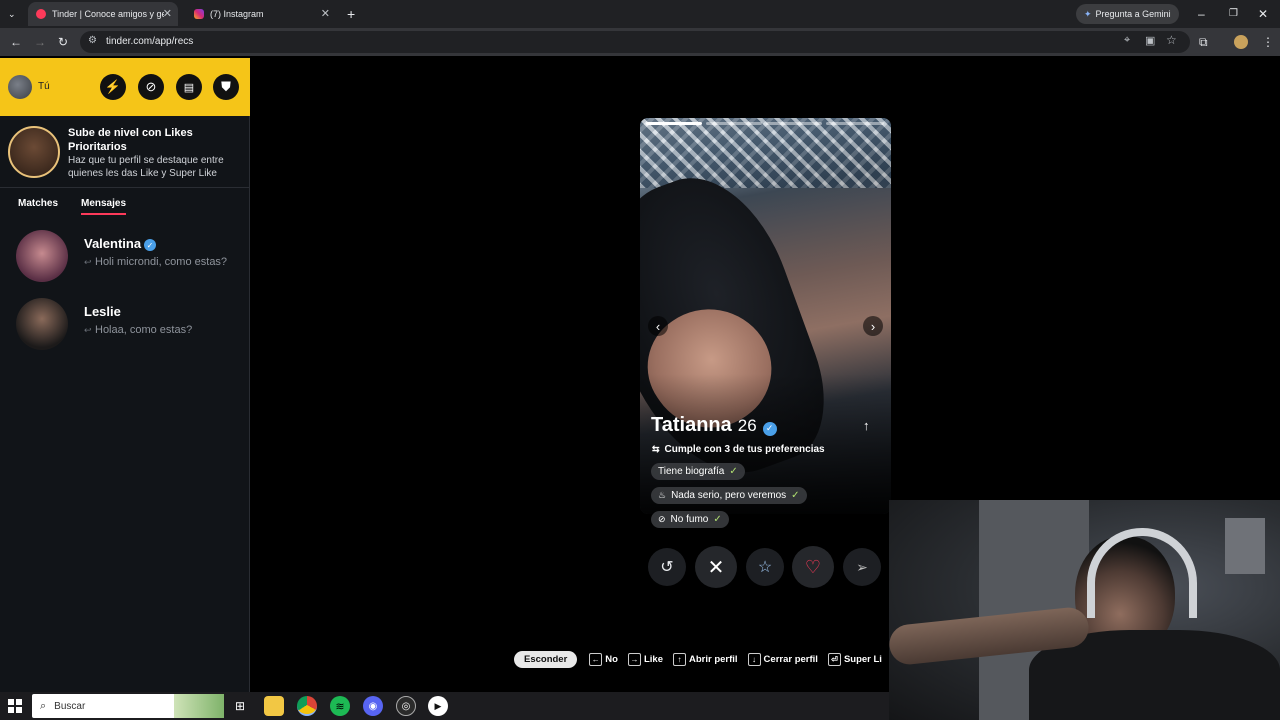 This screenshot has width=1280, height=720. I want to click on restore-icon: ❐, so click(1233, 14).